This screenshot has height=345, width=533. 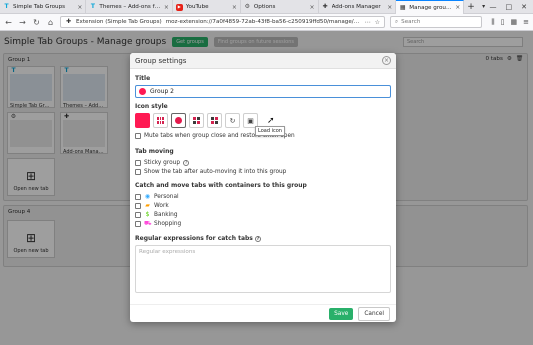 I want to click on tab-title: Add-ons Manager, so click(x=356, y=7).